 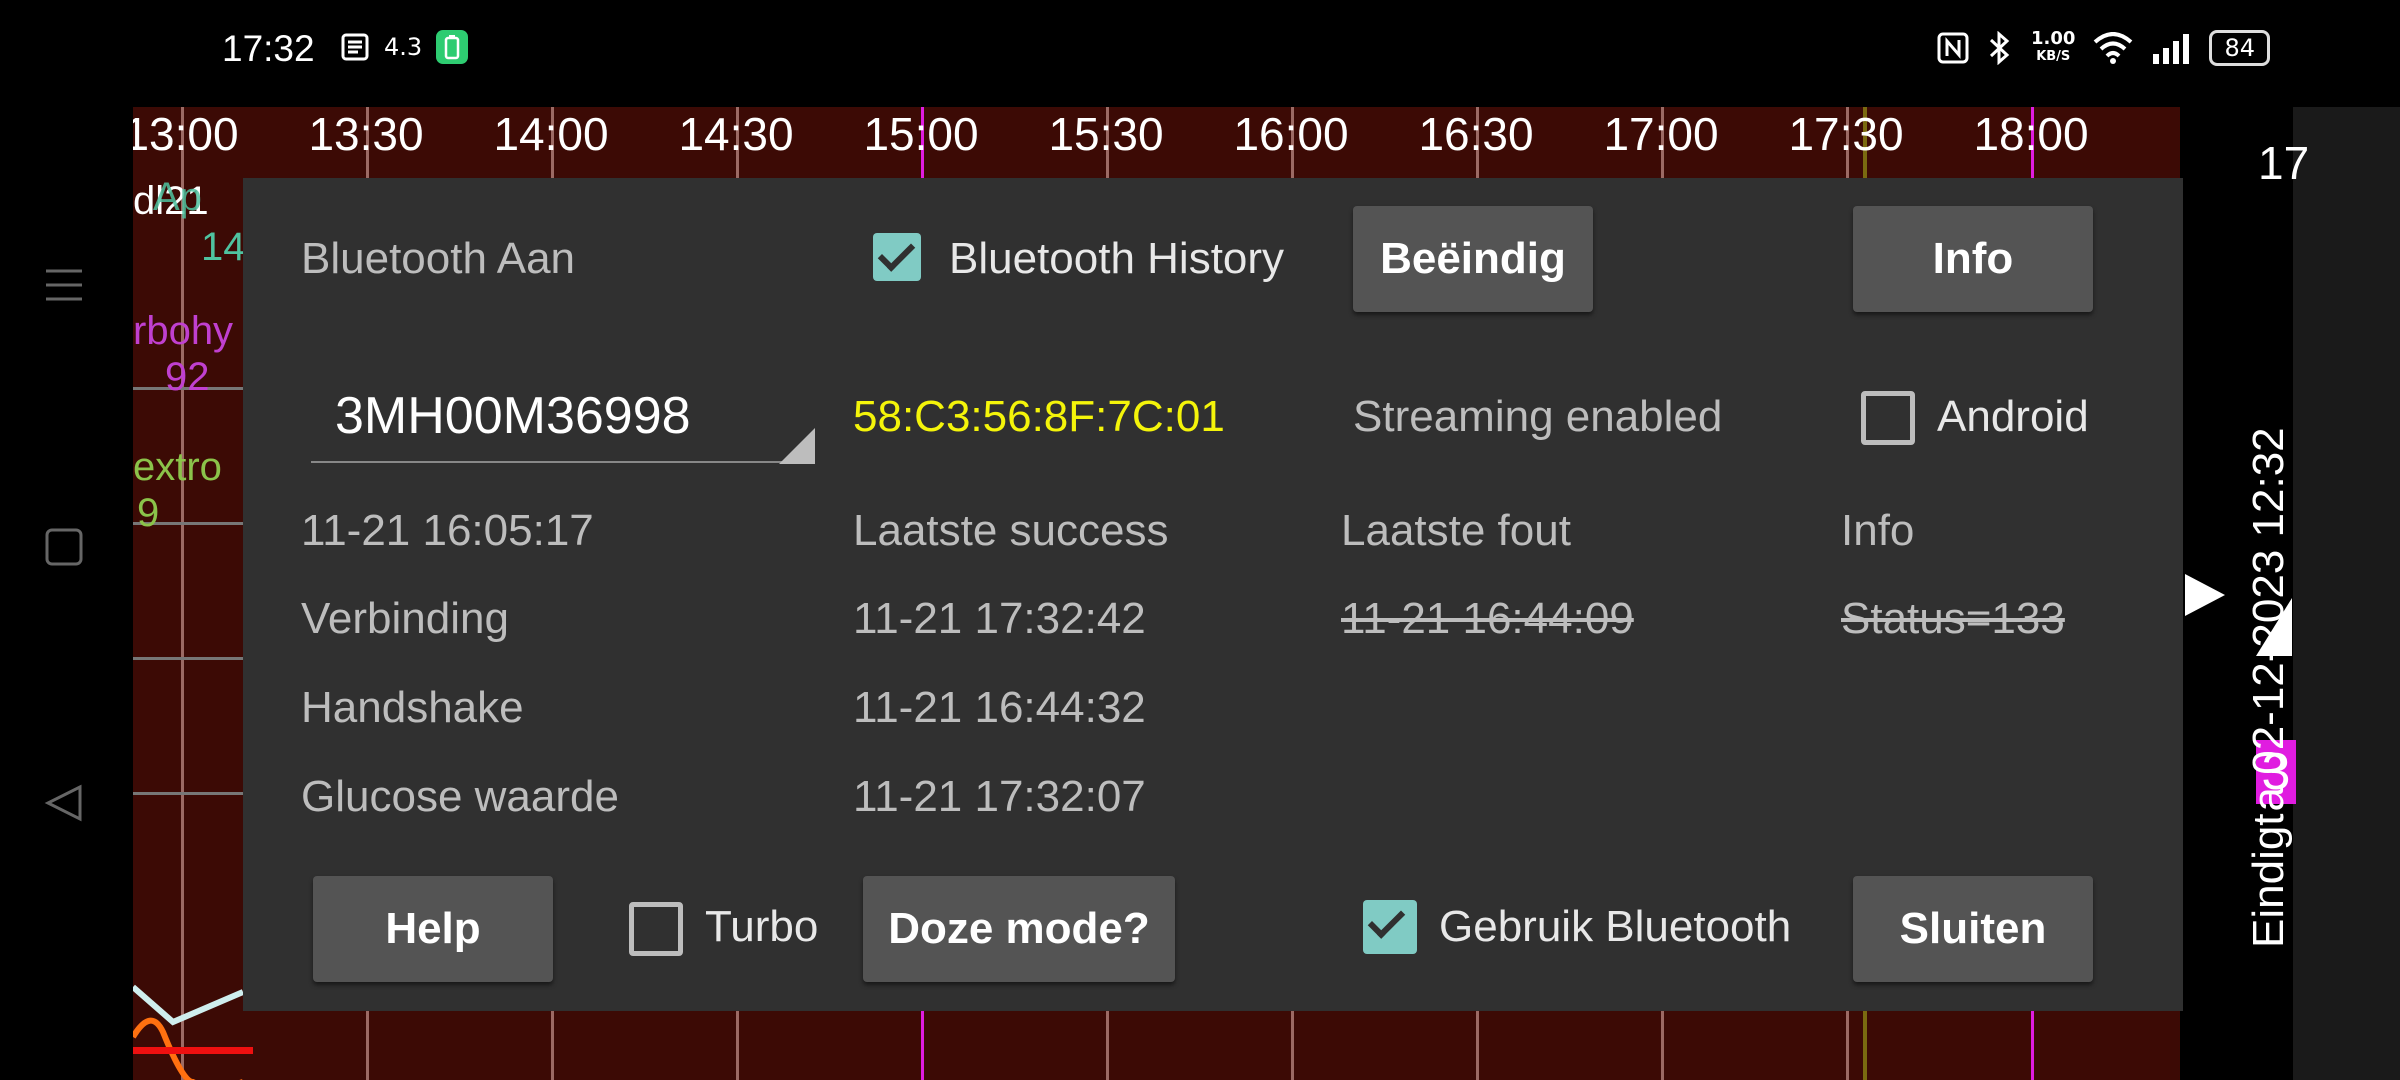 I want to click on sensor-select: 3MH00M36998, so click(x=513, y=416).